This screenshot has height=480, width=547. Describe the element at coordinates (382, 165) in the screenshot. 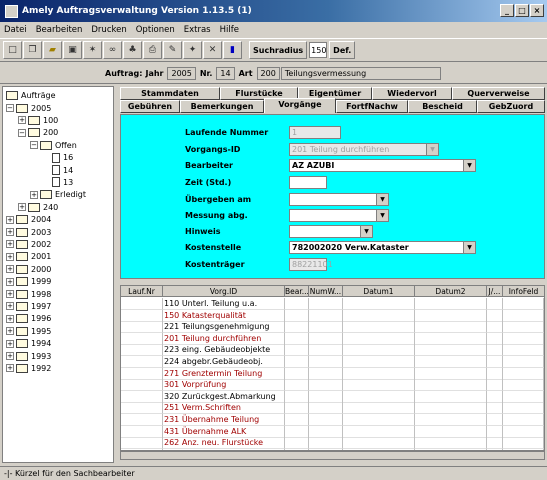

I see `bearbeiter-select: AZ AZUBI ▼` at that location.